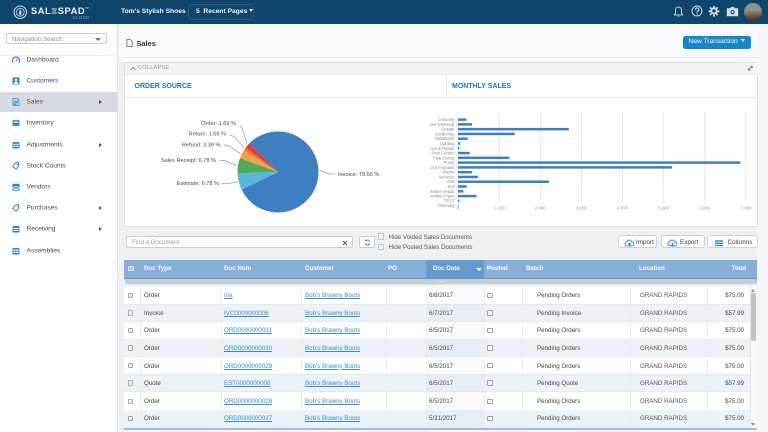 The image size is (768, 432). Describe the element at coordinates (201, 146) in the screenshot. I see `svg-text: Refund: 3.39 %` at that location.